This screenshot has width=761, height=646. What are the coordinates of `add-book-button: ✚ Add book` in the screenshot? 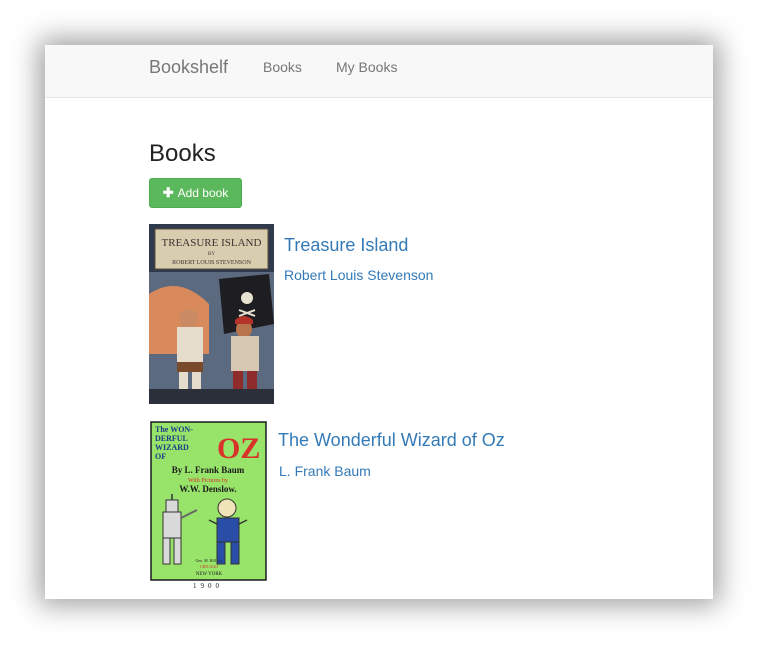 It's located at (195, 193).